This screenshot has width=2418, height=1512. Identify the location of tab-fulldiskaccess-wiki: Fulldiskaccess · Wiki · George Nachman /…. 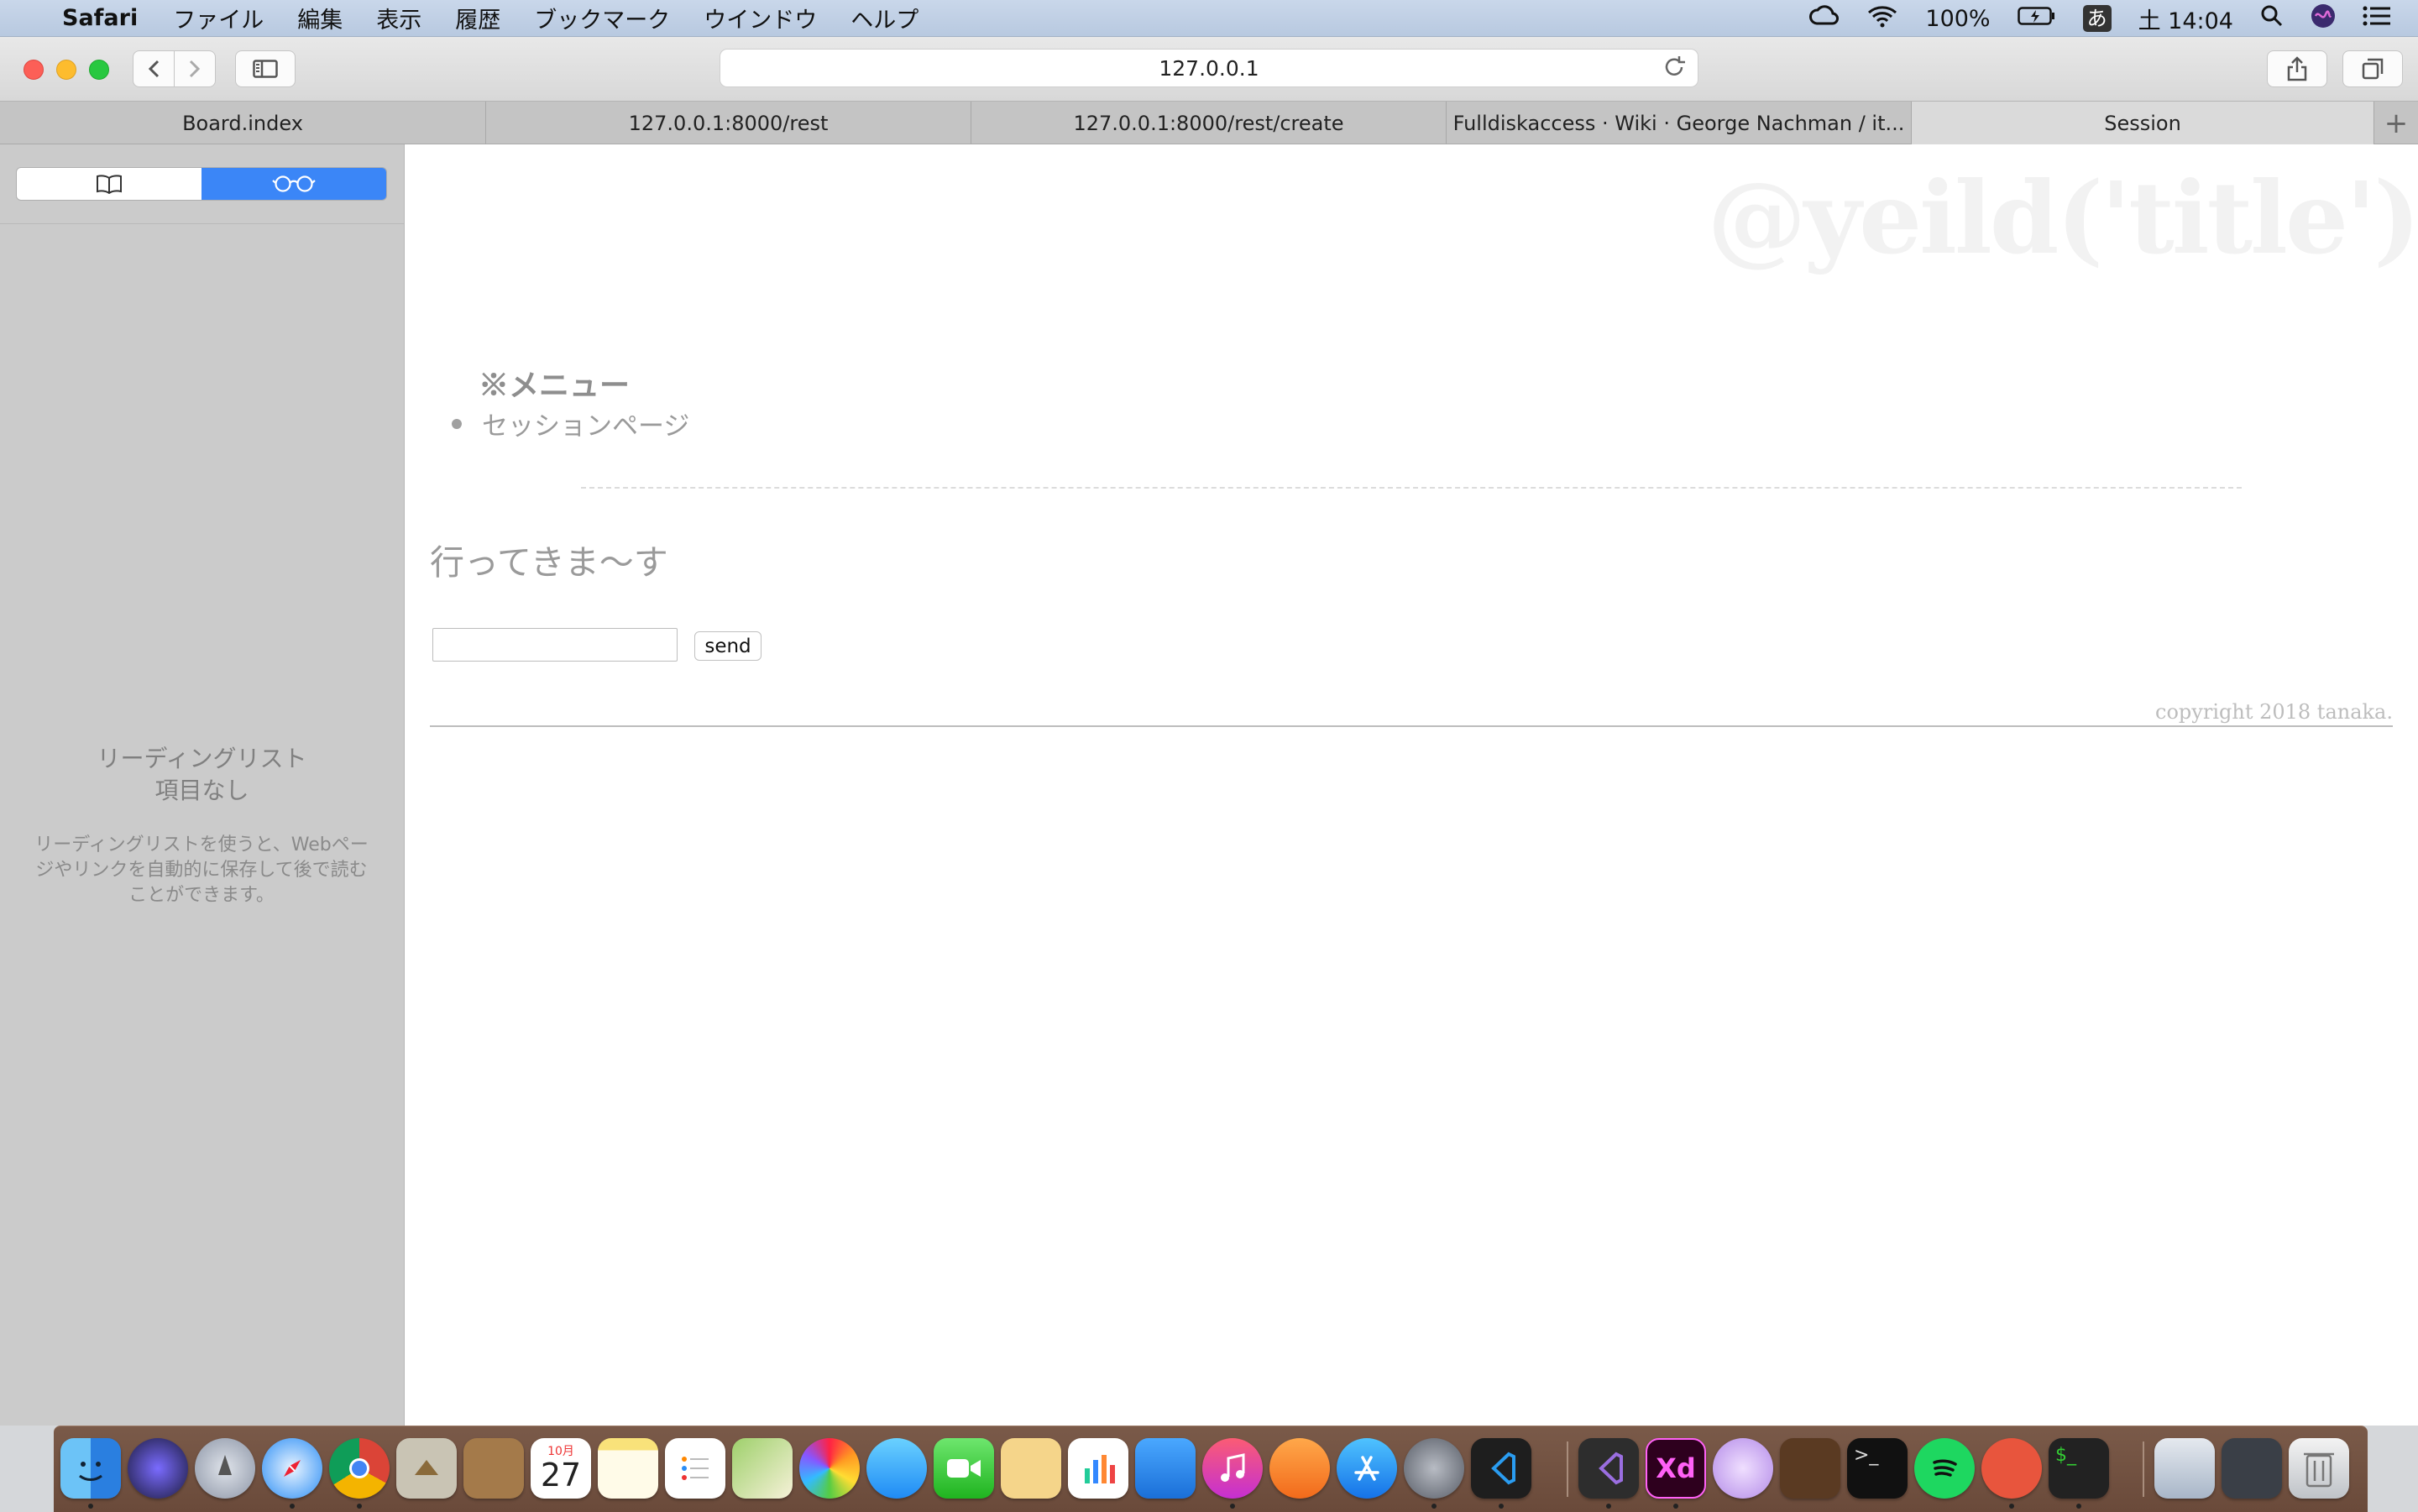
(1679, 123).